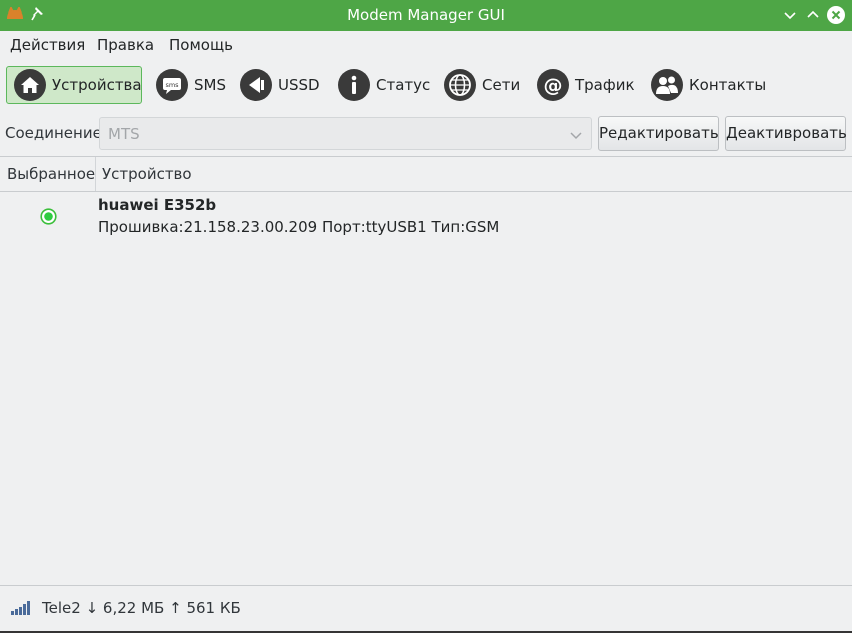 This screenshot has height=633, width=852. What do you see at coordinates (22, 608) in the screenshot?
I see `signal-strength-icon` at bounding box center [22, 608].